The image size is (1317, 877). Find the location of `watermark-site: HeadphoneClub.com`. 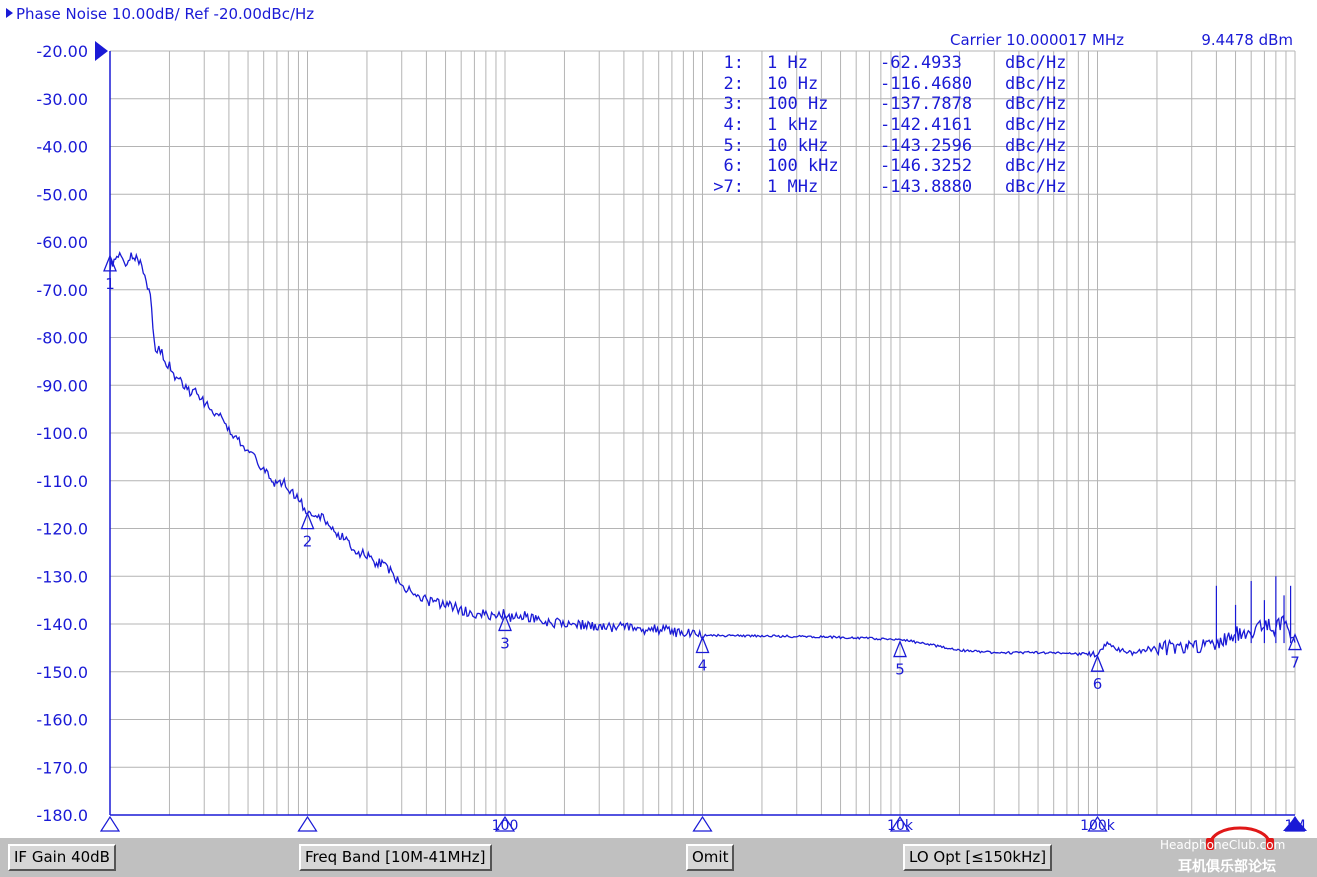

watermark-site: HeadphoneClub.com is located at coordinates (1223, 845).